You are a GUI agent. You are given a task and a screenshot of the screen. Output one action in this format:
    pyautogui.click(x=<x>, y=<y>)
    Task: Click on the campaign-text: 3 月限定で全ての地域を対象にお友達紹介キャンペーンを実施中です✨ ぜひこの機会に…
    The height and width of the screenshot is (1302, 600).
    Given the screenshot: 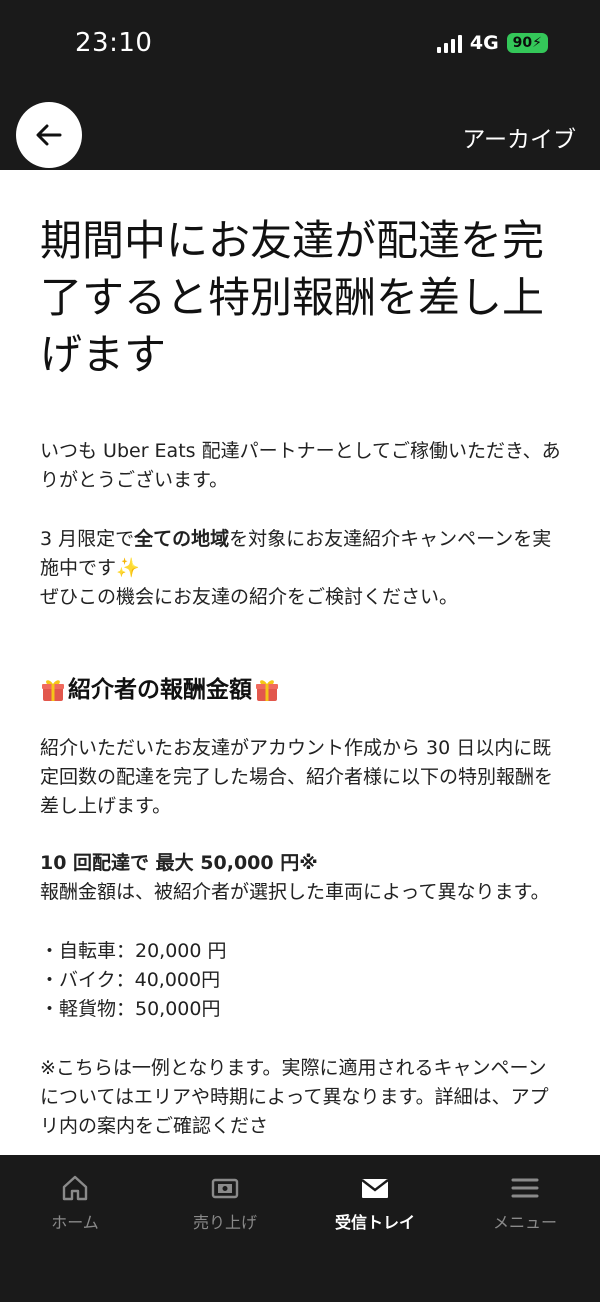 What is the action you would take?
    pyautogui.click(x=302, y=568)
    